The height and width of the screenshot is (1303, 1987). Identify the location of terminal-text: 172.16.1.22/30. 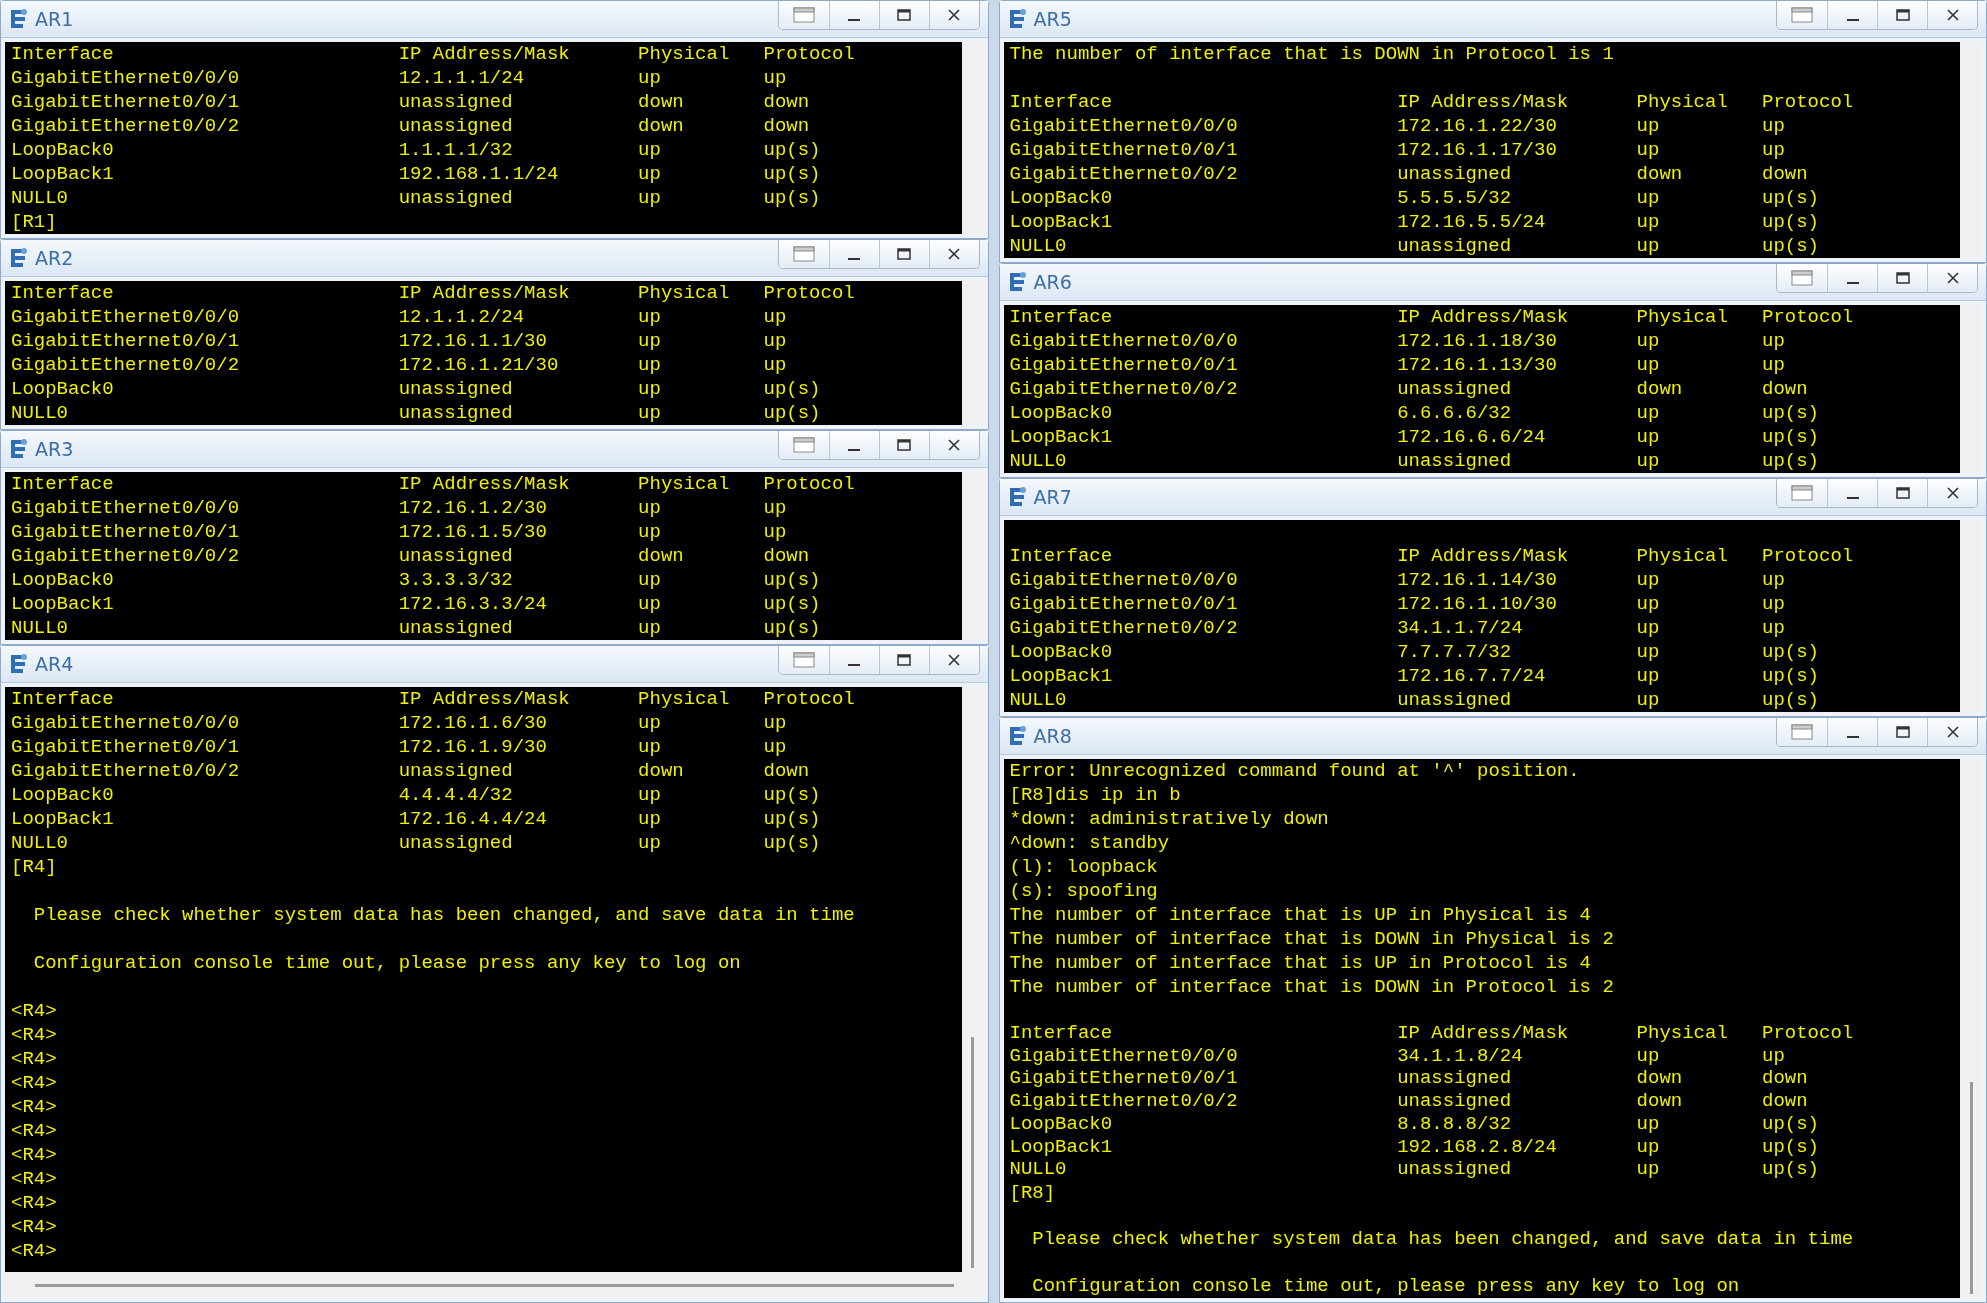
(1477, 126).